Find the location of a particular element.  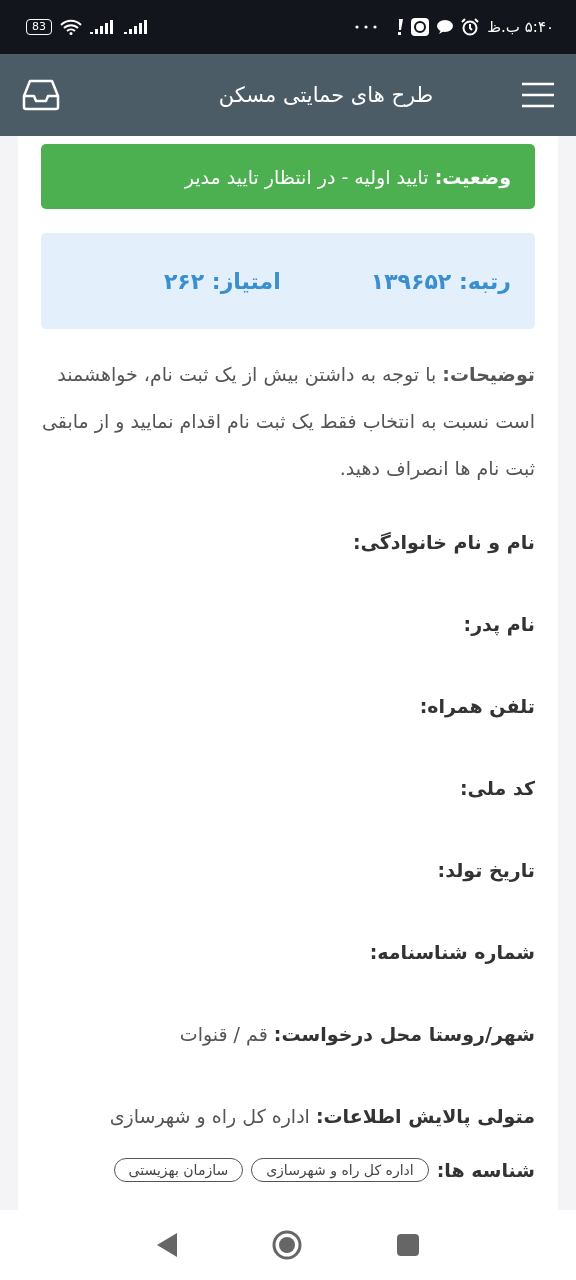

info-field: تلفن همراه: is located at coordinates (288, 706).